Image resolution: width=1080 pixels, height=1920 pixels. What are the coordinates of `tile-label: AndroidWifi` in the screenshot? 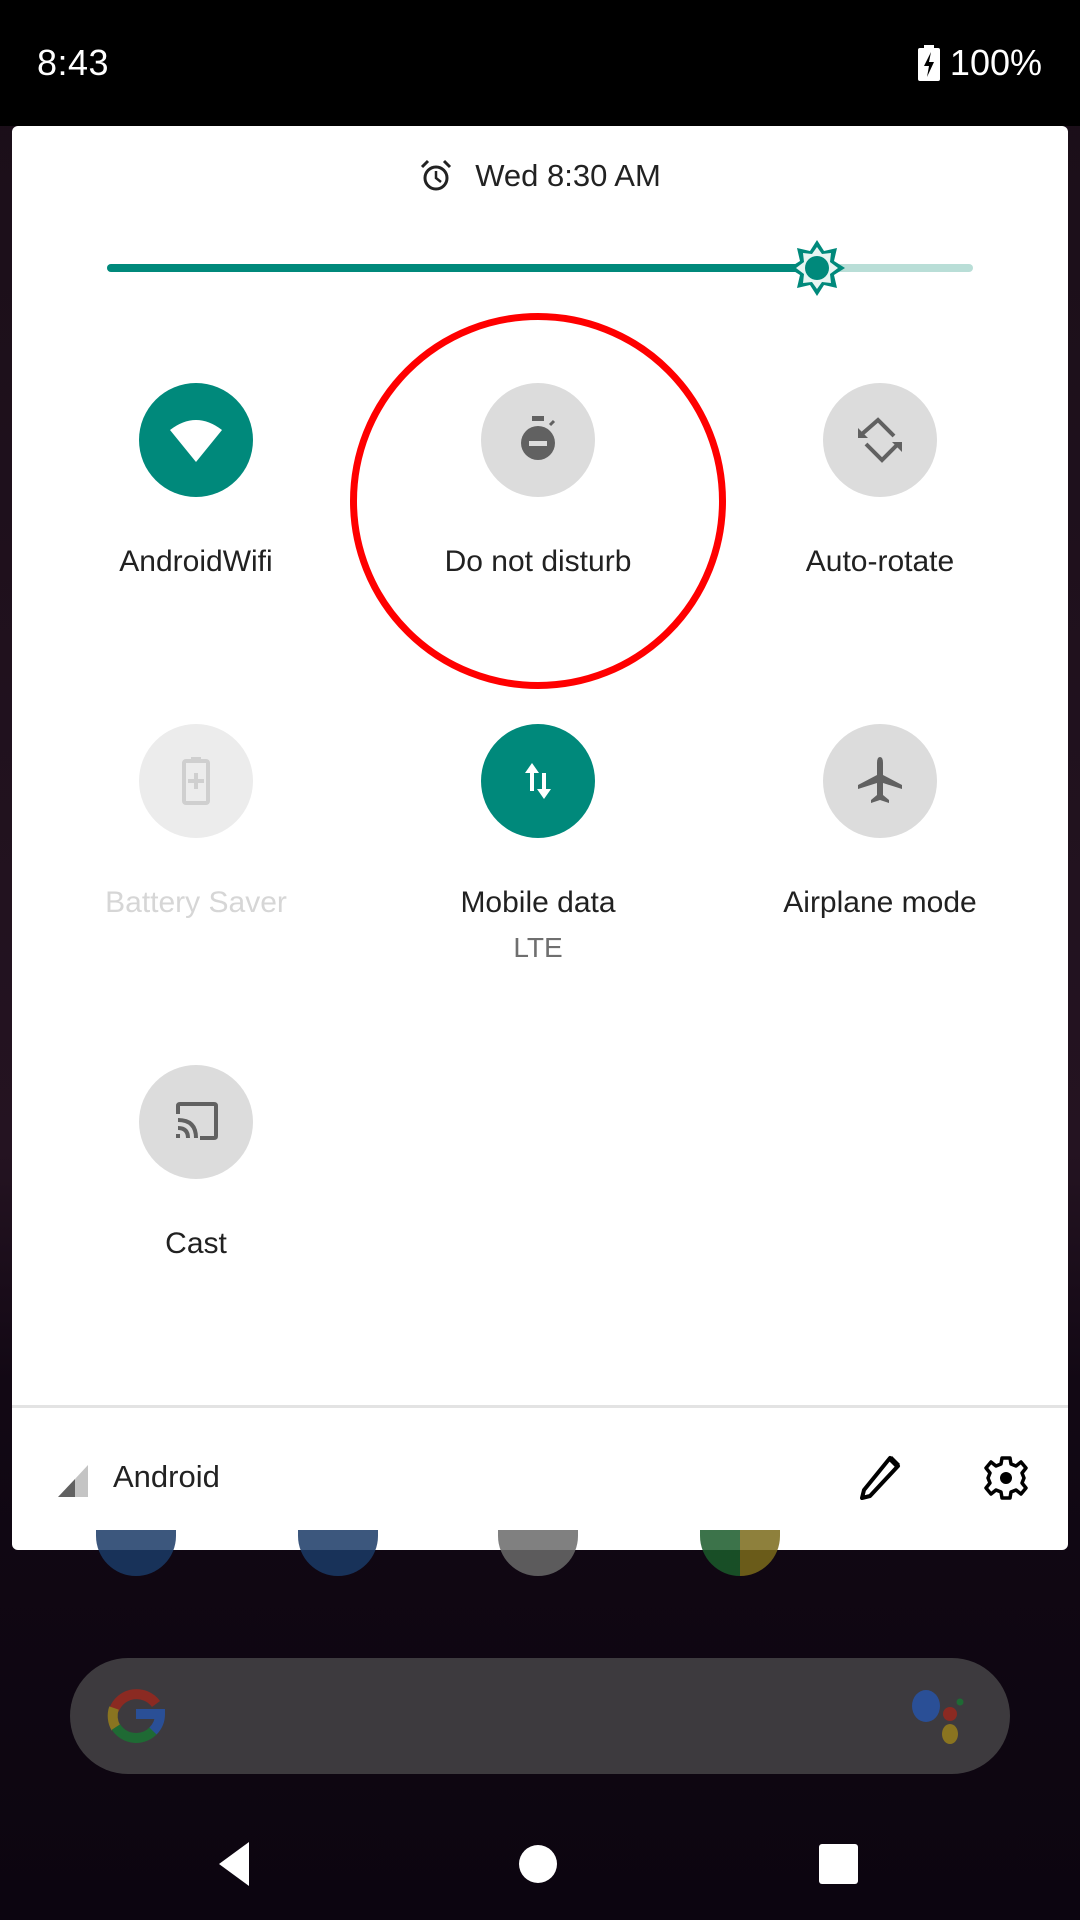 It's located at (196, 561).